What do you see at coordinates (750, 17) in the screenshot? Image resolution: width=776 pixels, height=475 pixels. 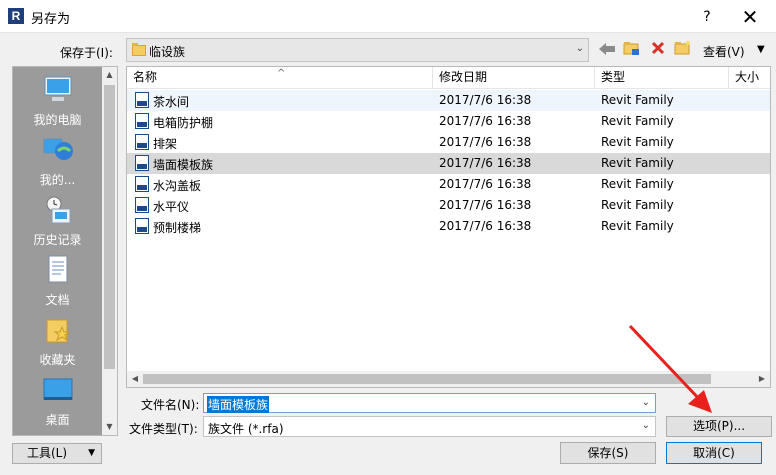 I see `close-button: ✕` at bounding box center [750, 17].